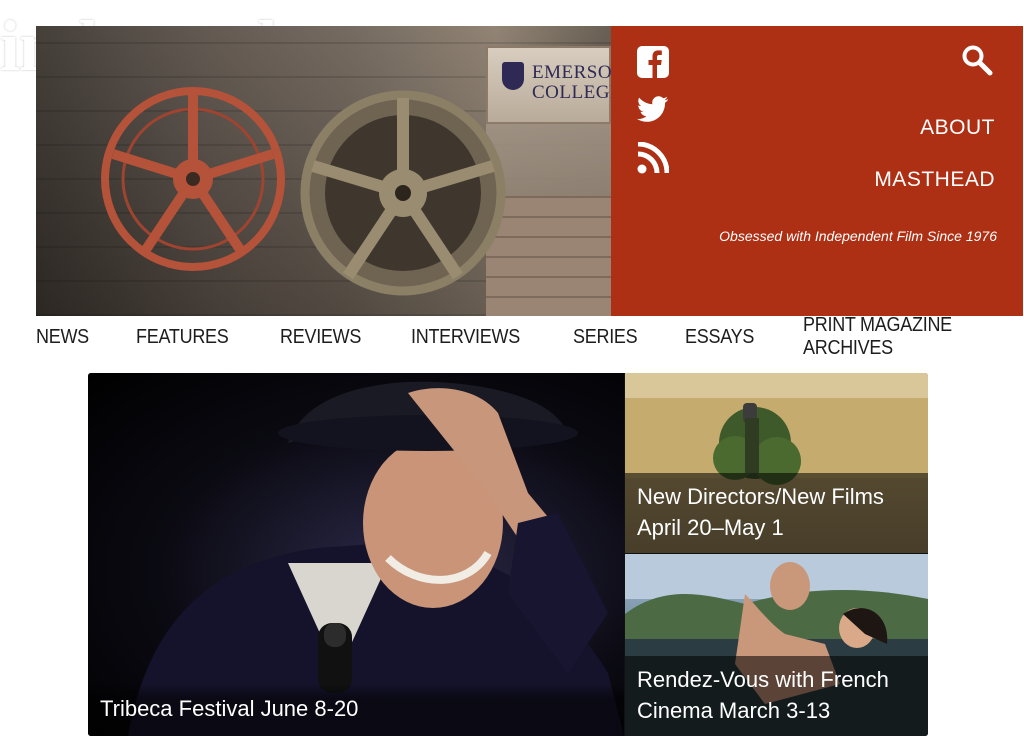 Image resolution: width=1024 pixels, height=753 pixels. Describe the element at coordinates (977, 60) in the screenshot. I see `search-icon` at that location.